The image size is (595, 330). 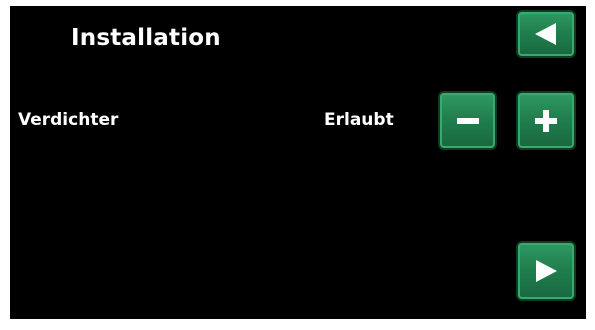 I want to click on decrease-button, so click(x=467, y=120).